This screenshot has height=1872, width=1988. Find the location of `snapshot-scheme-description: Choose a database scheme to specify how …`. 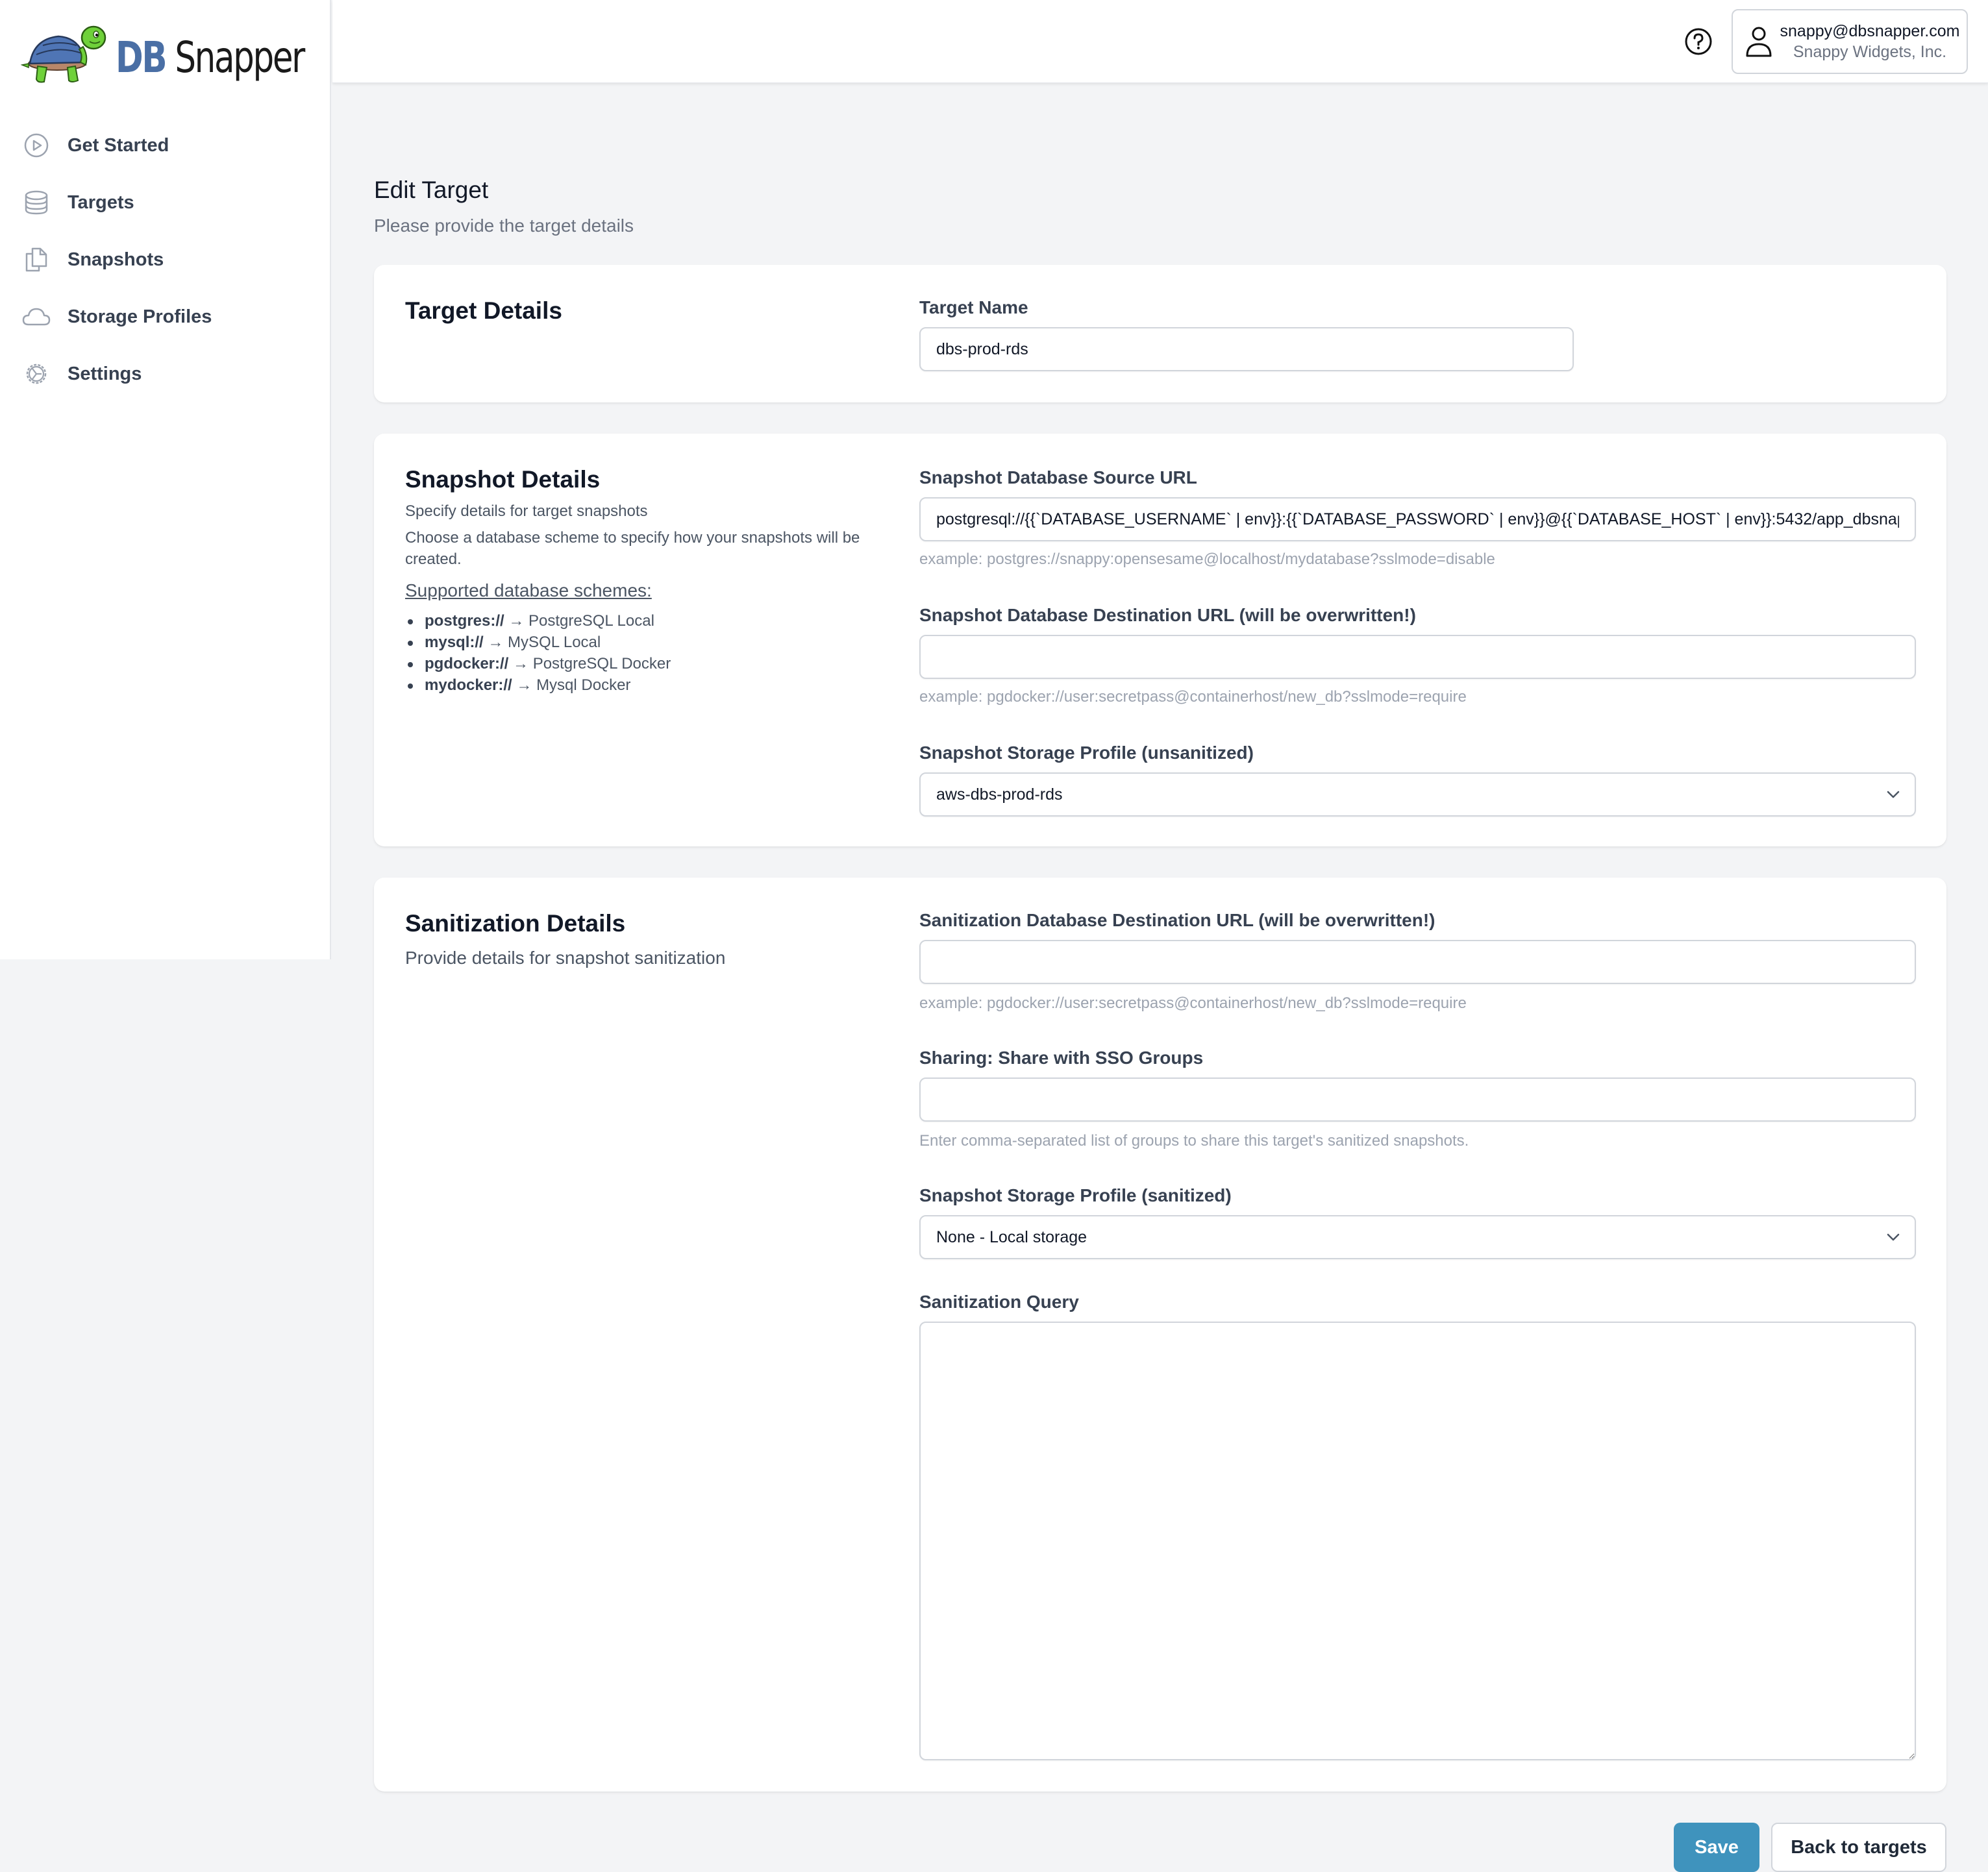

snapshot-scheme-description: Choose a database scheme to specify how … is located at coordinates (633, 549).